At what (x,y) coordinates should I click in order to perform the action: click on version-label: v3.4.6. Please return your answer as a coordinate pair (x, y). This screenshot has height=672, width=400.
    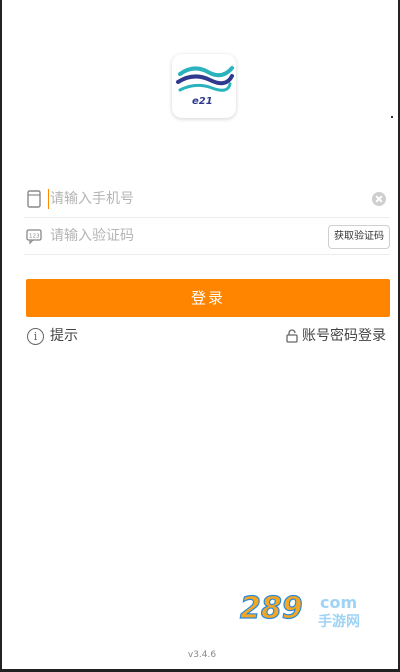
    Looking at the image, I should click on (202, 655).